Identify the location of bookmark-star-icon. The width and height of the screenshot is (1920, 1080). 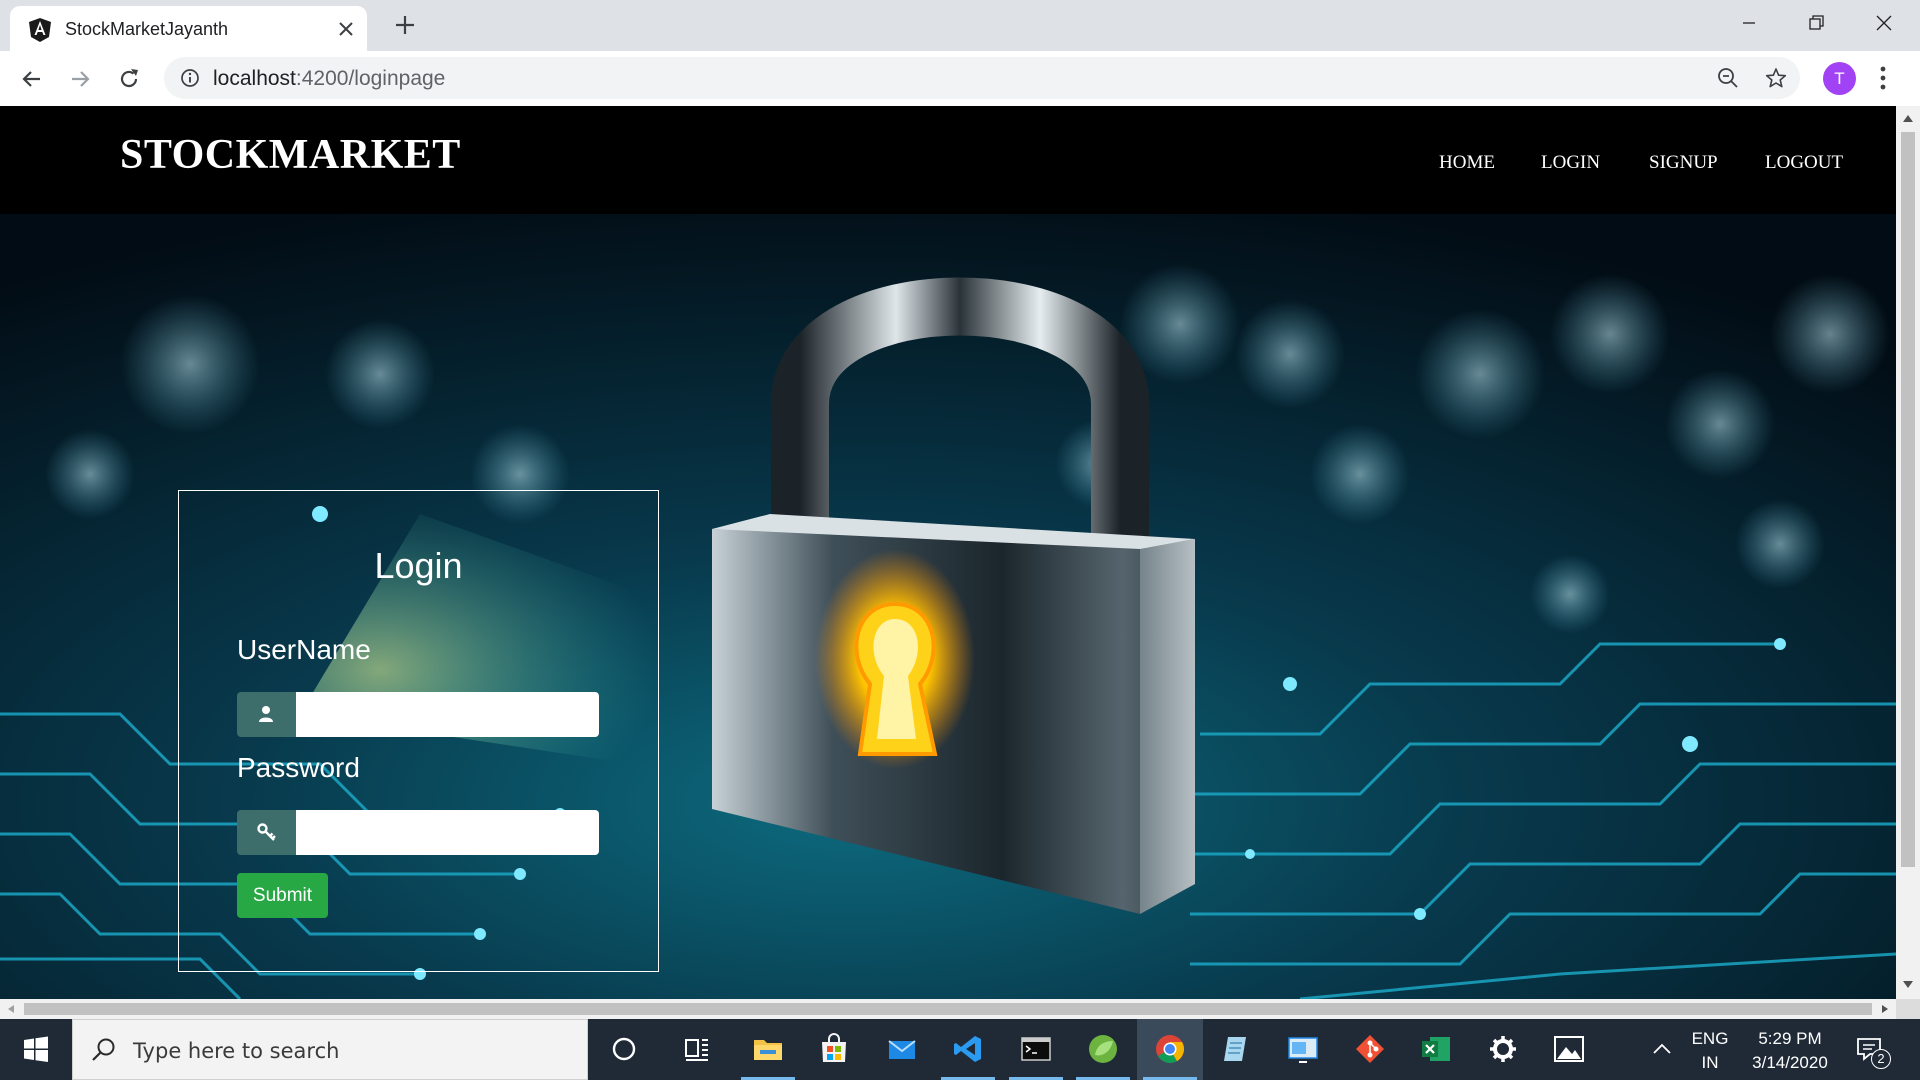
(1776, 78).